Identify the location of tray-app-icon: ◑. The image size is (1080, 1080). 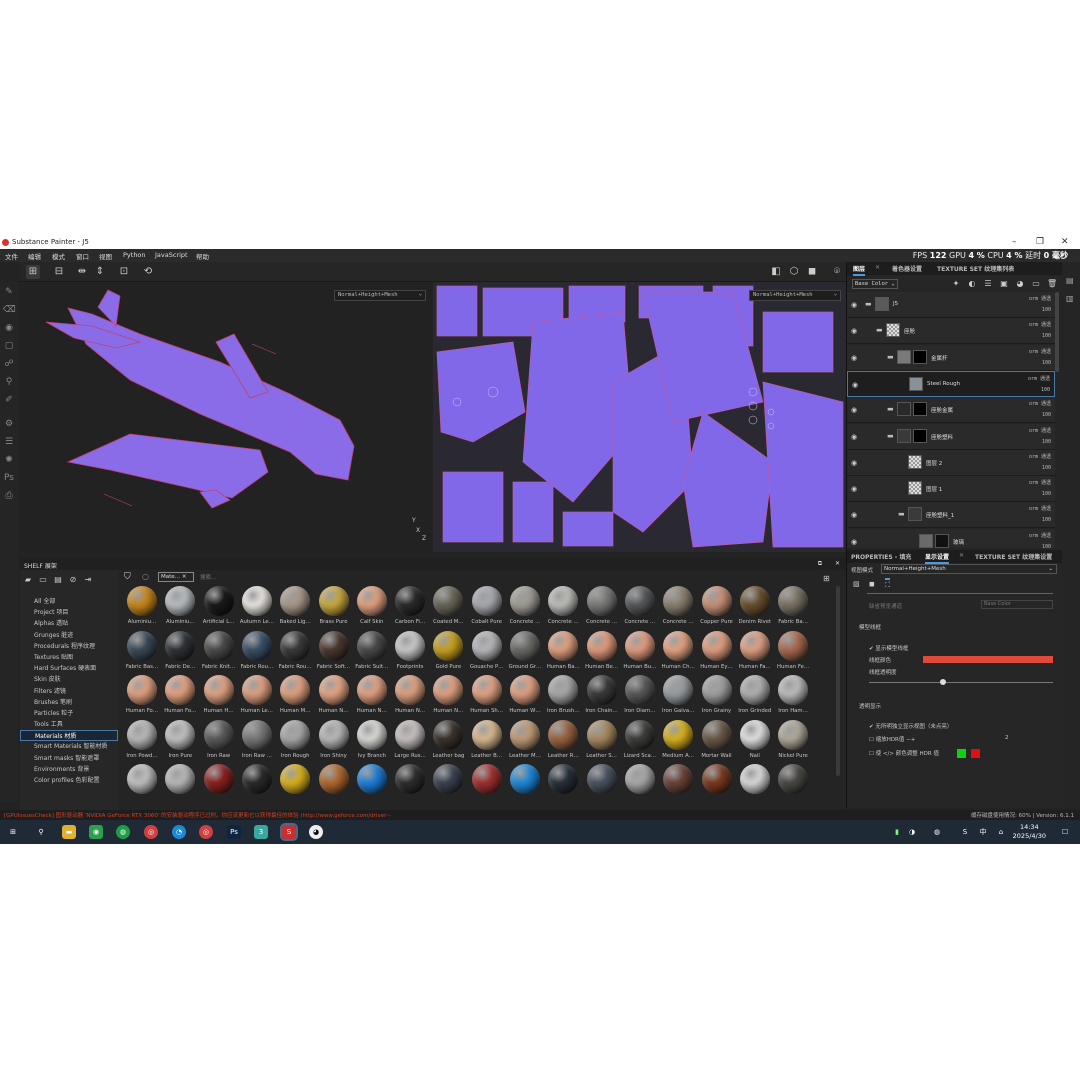
(912, 832).